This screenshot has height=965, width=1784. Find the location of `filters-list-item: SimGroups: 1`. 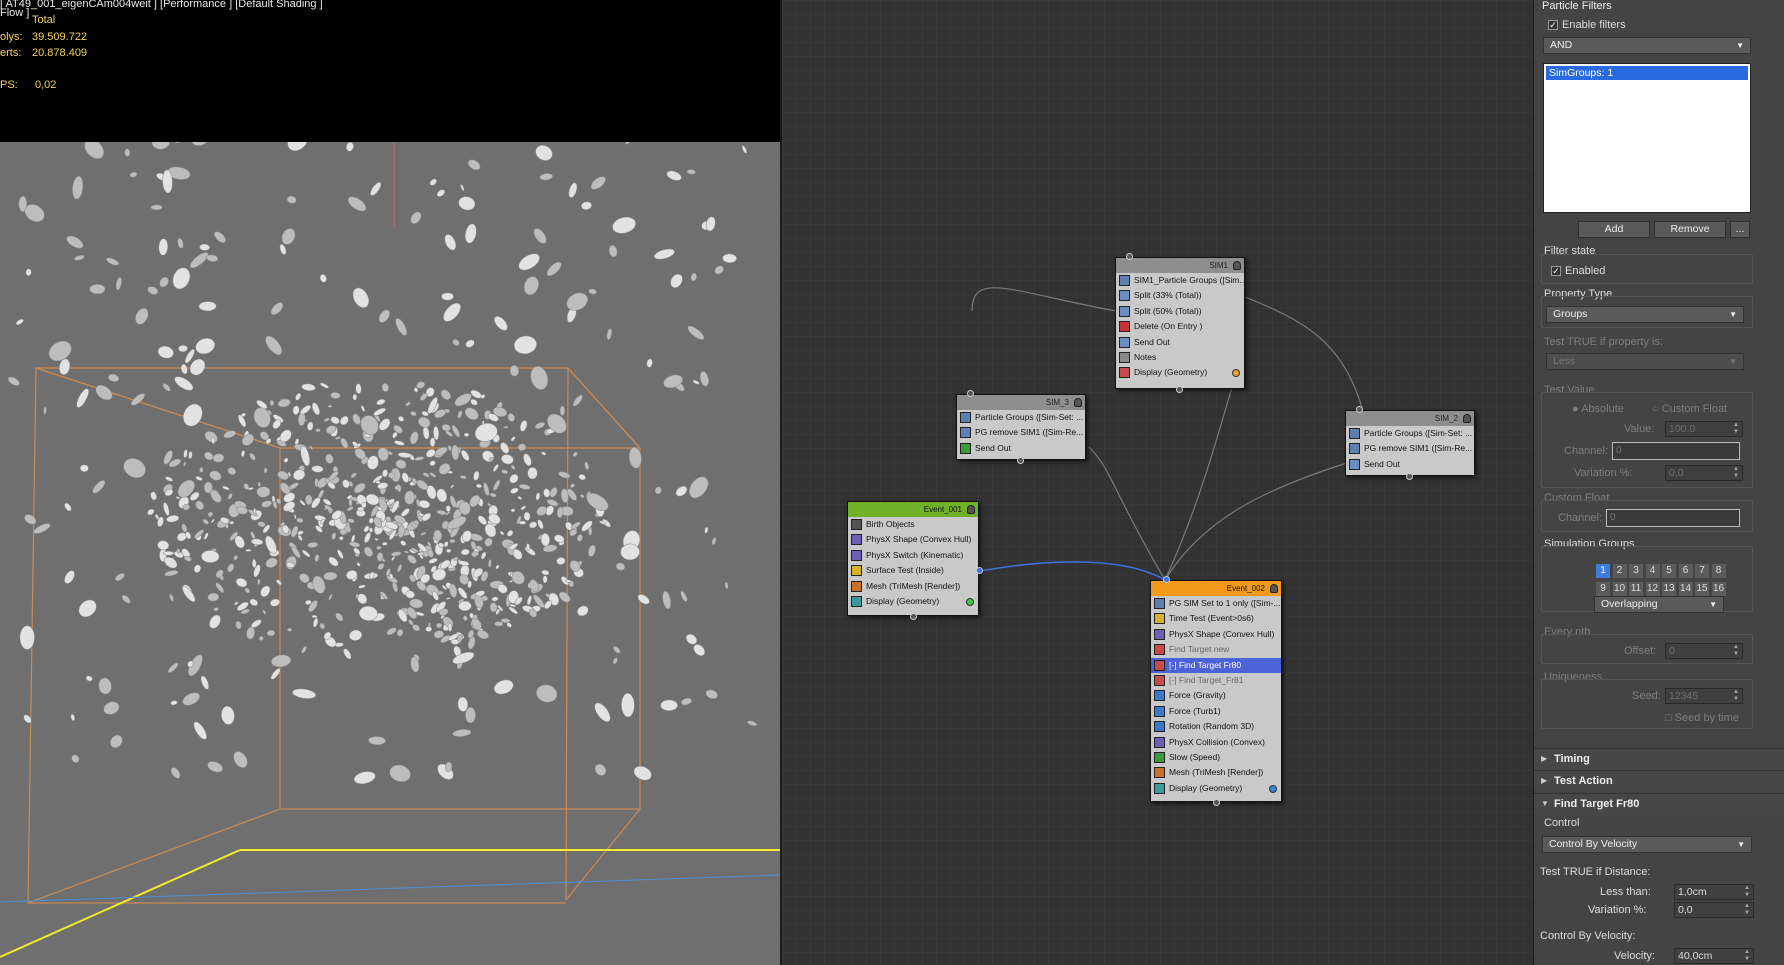

filters-list-item: SimGroups: 1 is located at coordinates (1647, 73).